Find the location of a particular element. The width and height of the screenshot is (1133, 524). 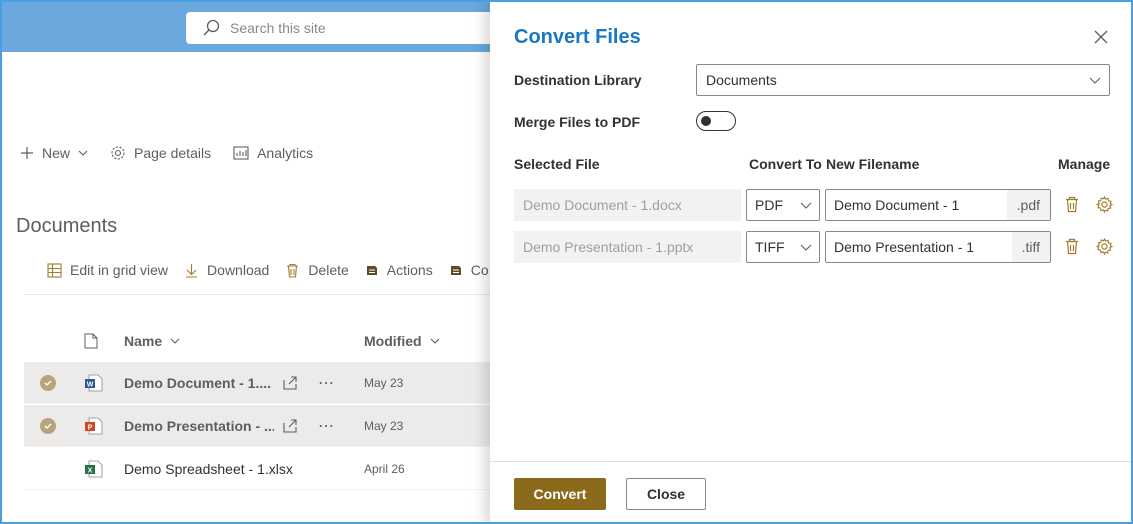

page-command-bar: New Page details Analytics is located at coordinates (177, 153).